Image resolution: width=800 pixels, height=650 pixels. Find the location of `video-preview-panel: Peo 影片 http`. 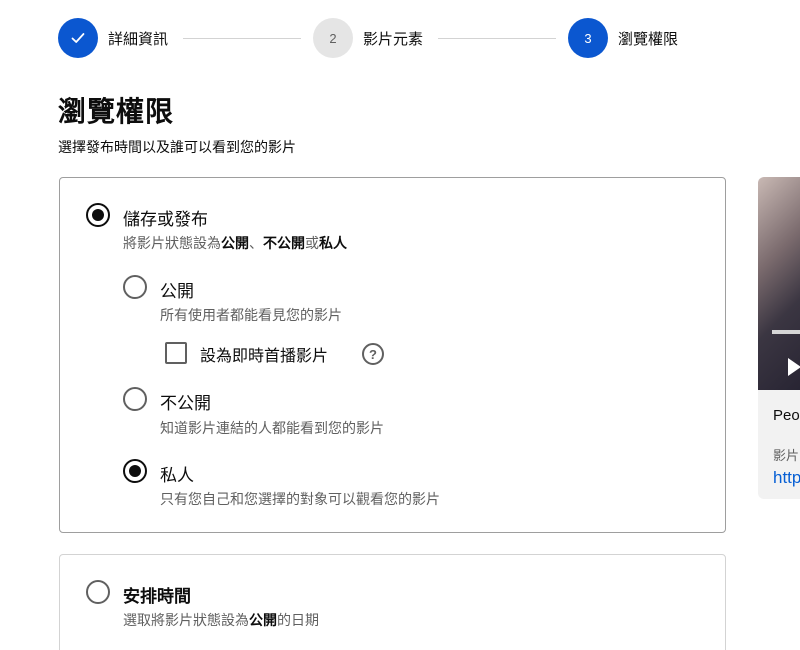

video-preview-panel: Peo 影片 http is located at coordinates (779, 338).